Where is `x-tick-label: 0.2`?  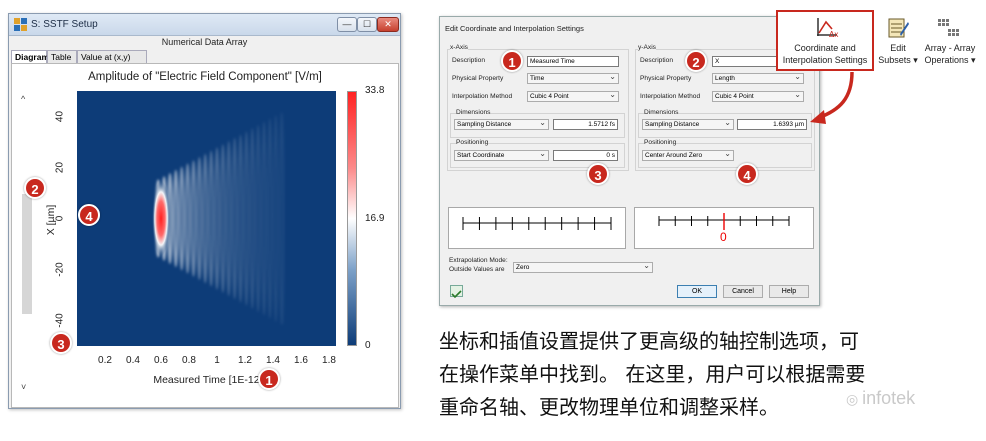 x-tick-label: 0.2 is located at coordinates (105, 360).